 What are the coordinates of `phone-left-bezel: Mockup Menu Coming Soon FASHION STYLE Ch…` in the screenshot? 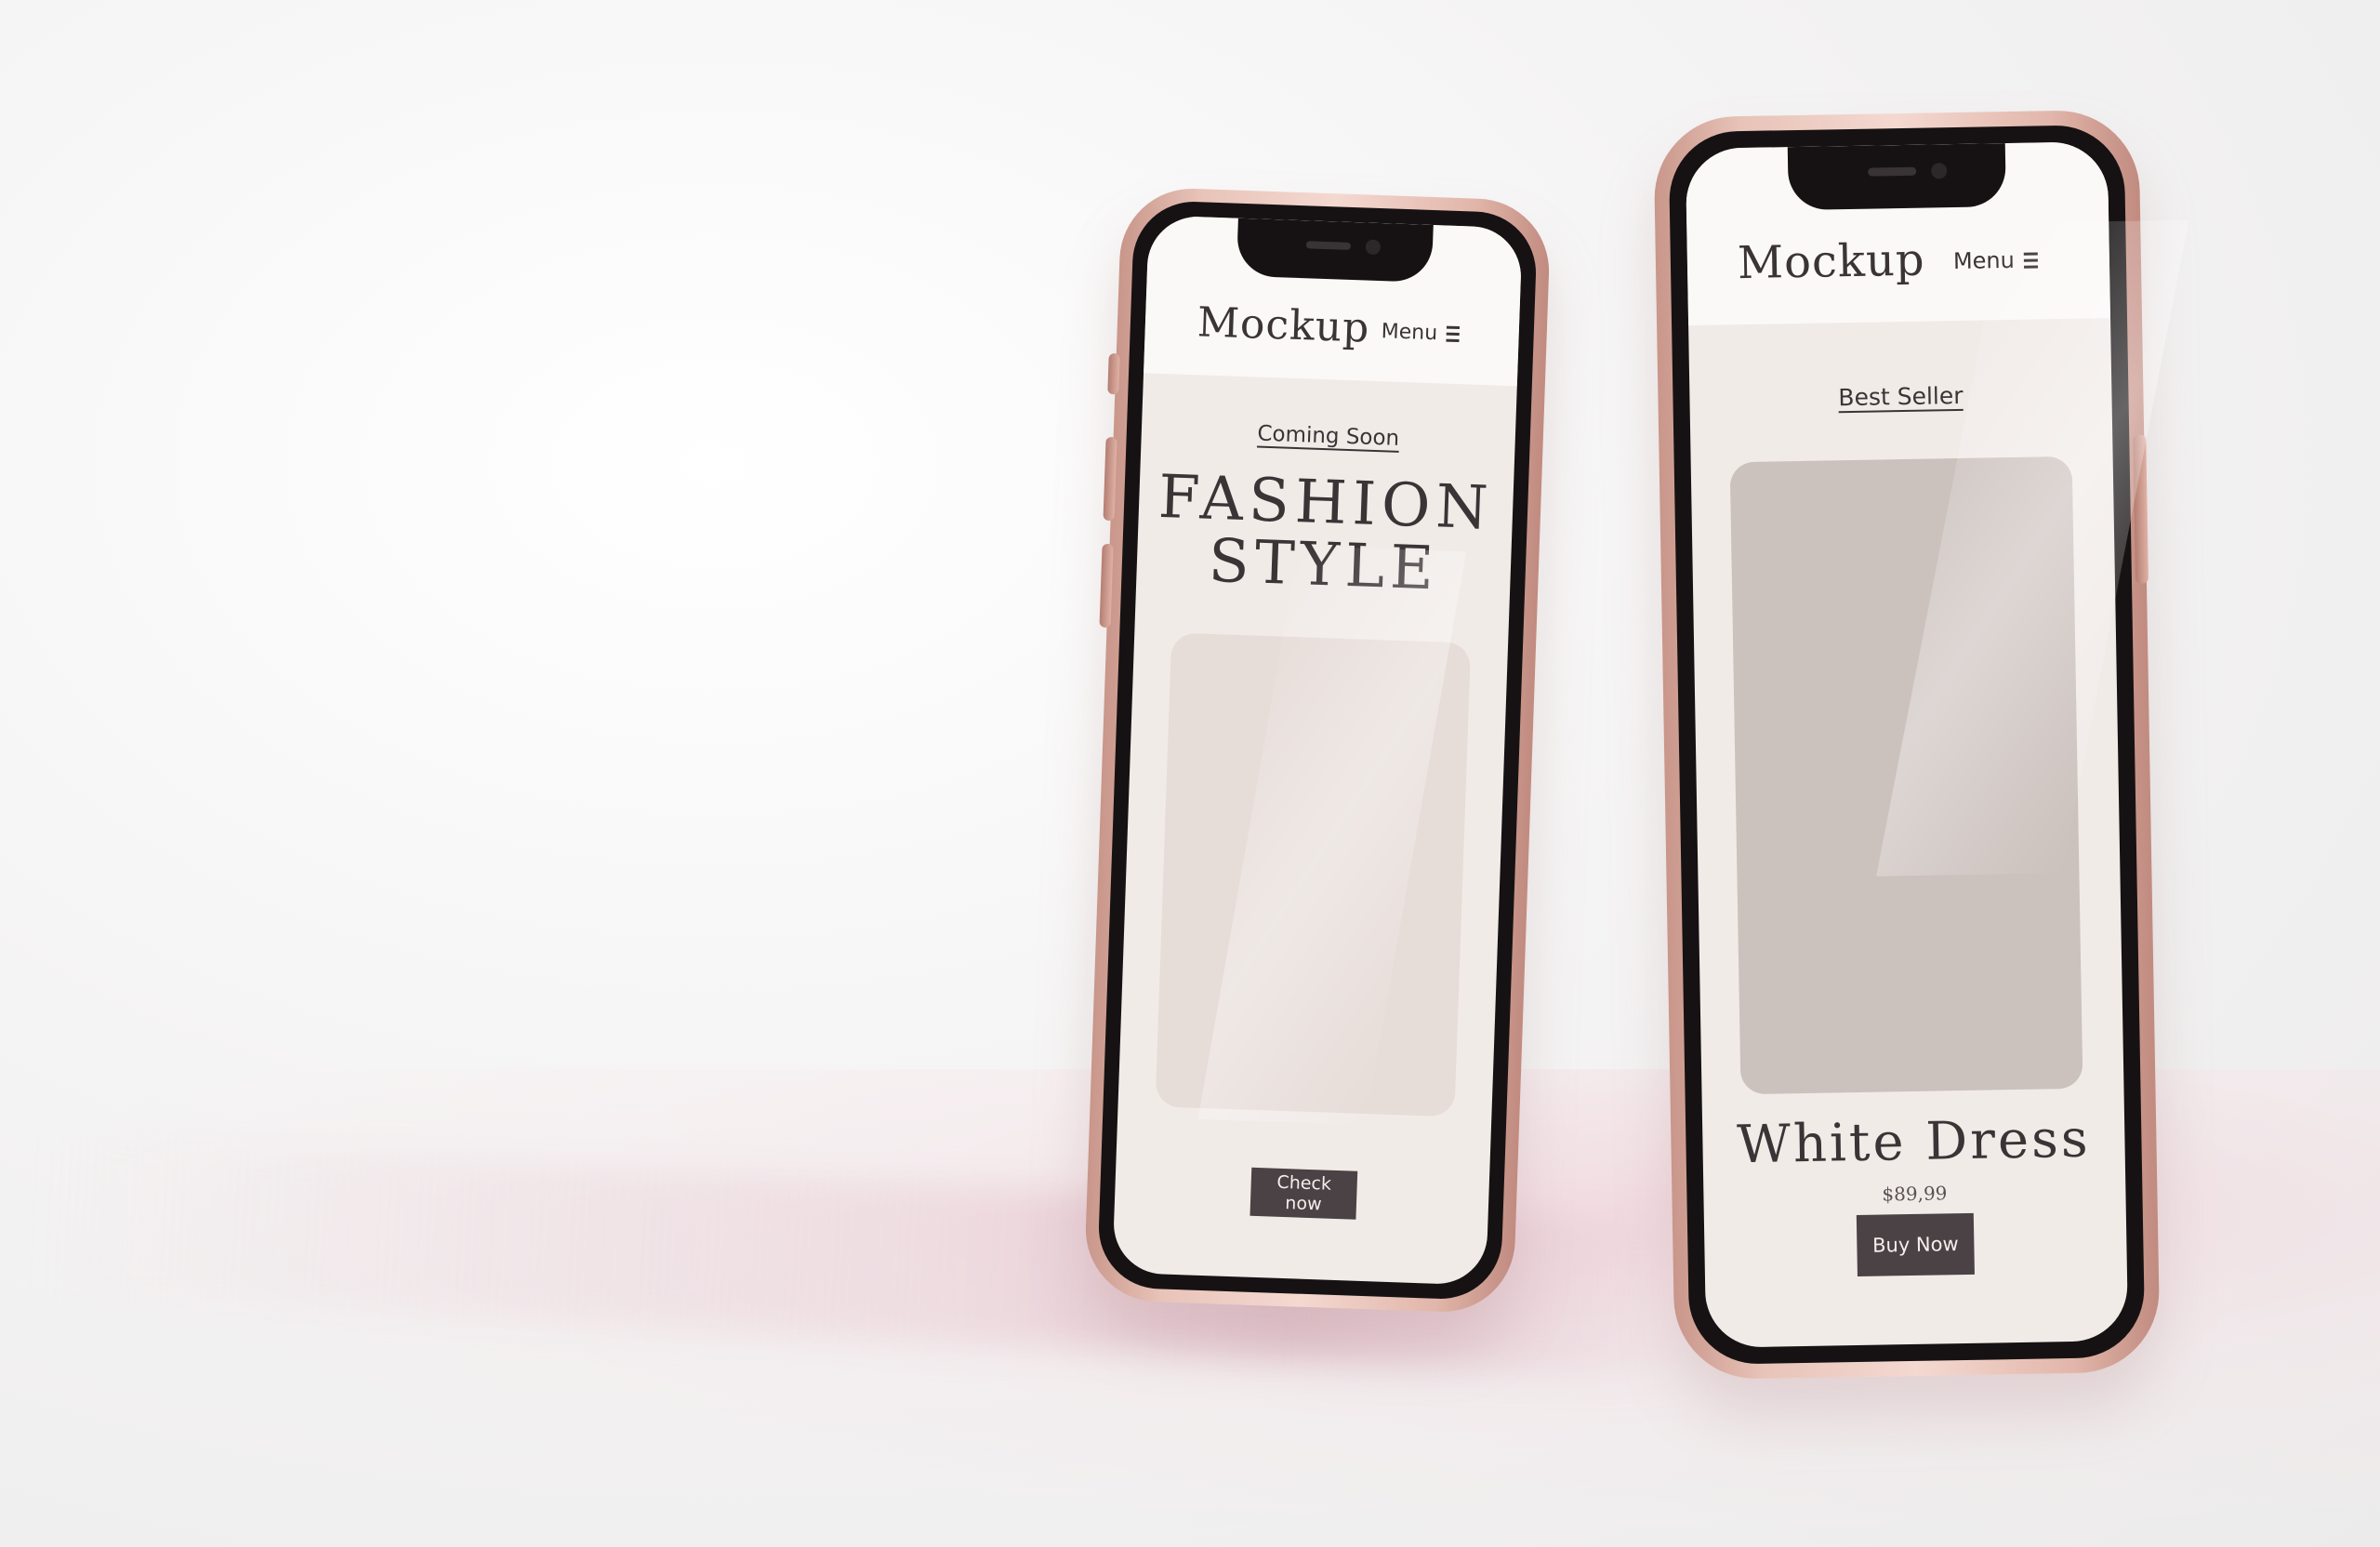 It's located at (1317, 750).